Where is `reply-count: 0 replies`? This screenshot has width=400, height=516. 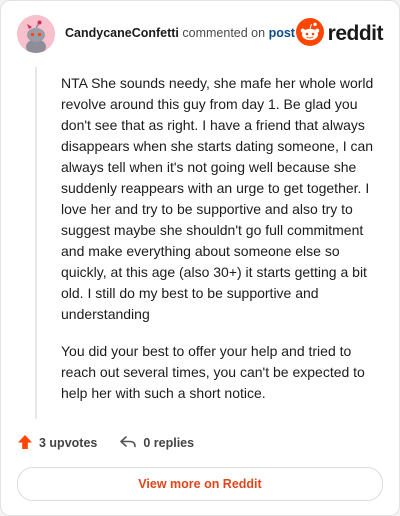 reply-count: 0 replies is located at coordinates (169, 443).